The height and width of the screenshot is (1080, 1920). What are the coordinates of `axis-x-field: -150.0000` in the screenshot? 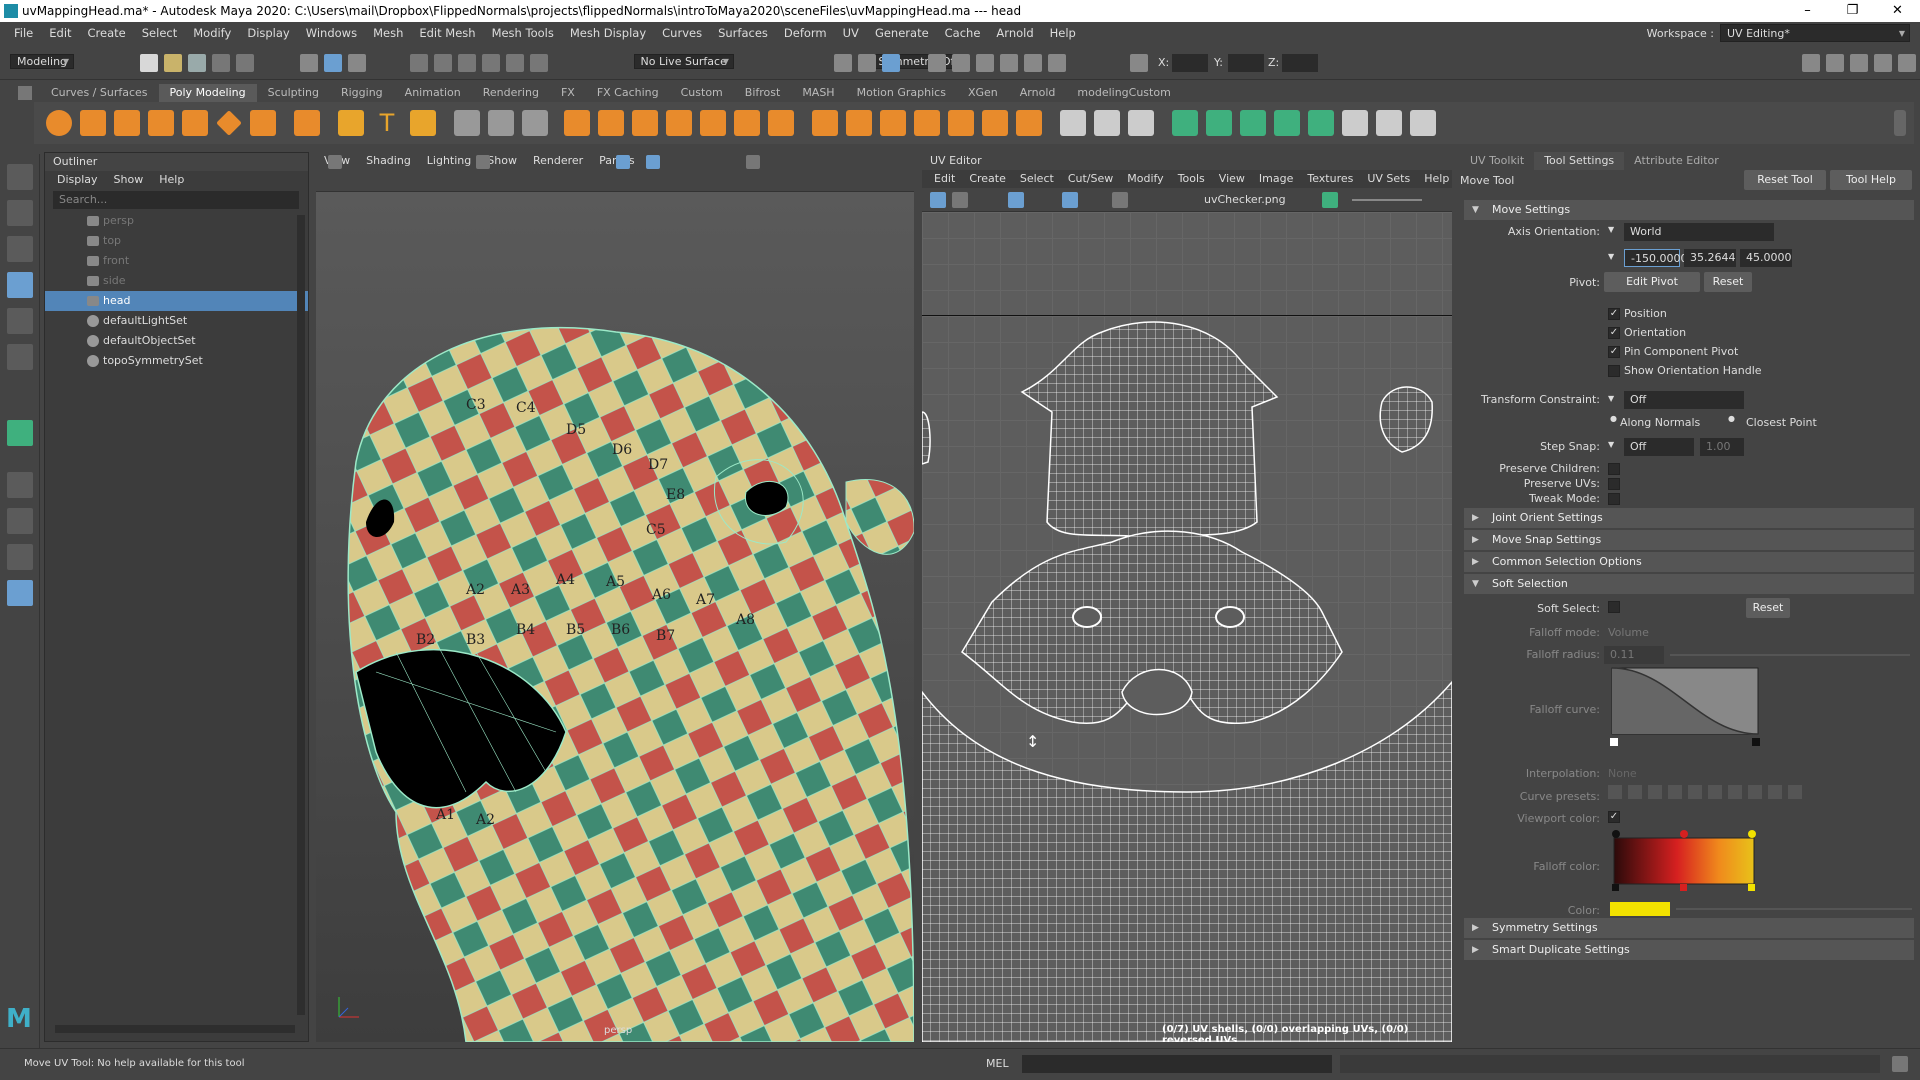 It's located at (1655, 258).